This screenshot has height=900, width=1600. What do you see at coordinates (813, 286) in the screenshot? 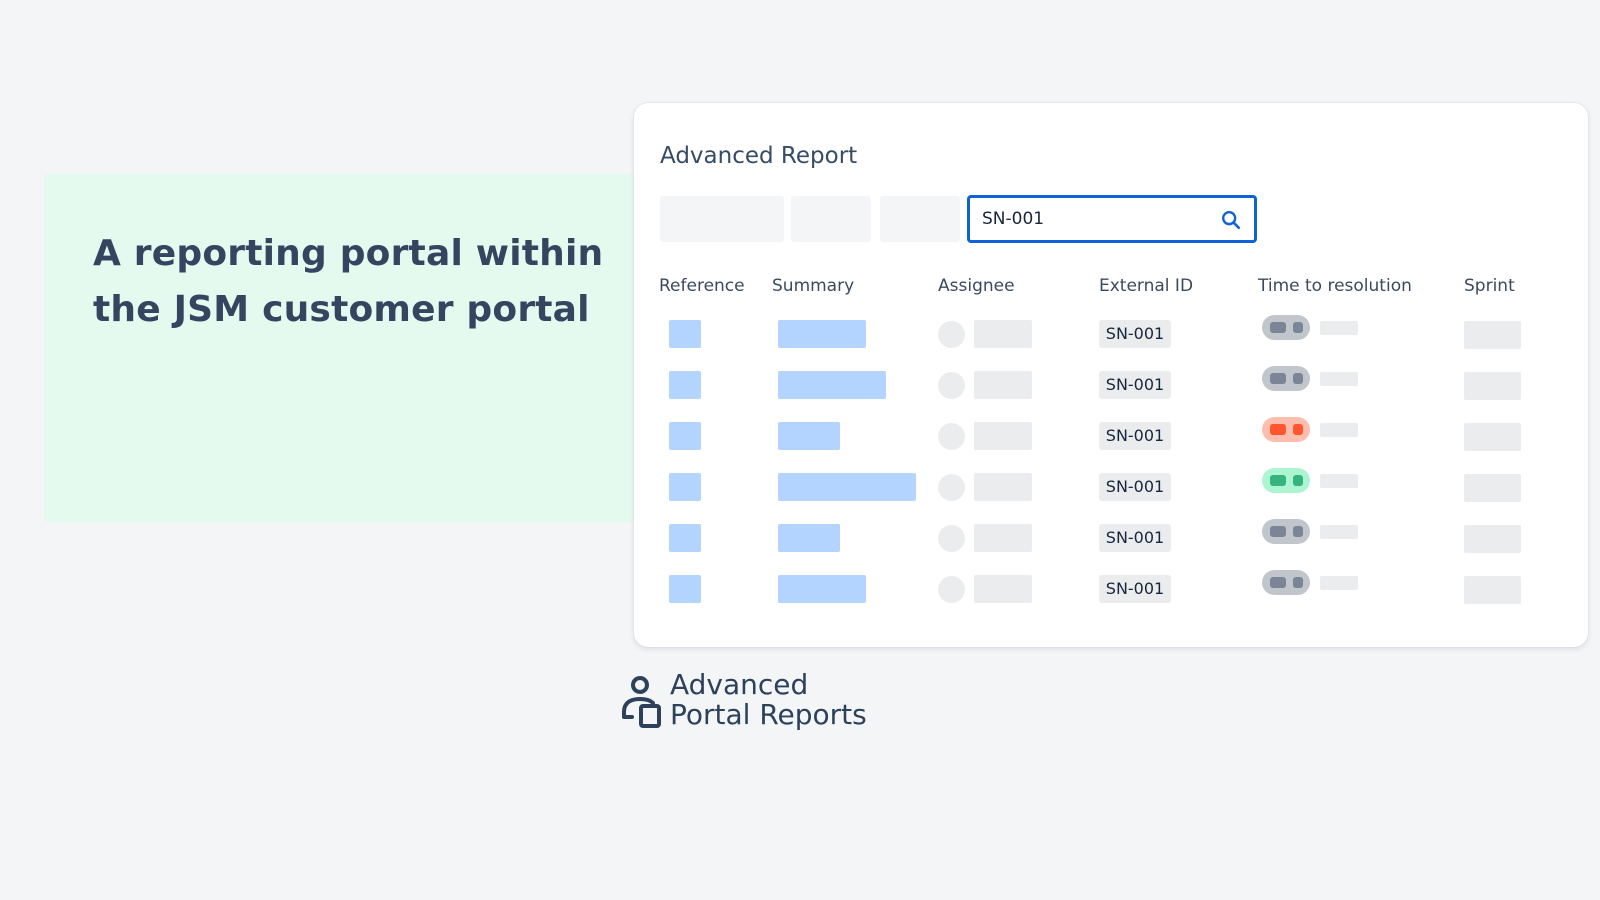
I see `column-header-summary: Summary` at bounding box center [813, 286].